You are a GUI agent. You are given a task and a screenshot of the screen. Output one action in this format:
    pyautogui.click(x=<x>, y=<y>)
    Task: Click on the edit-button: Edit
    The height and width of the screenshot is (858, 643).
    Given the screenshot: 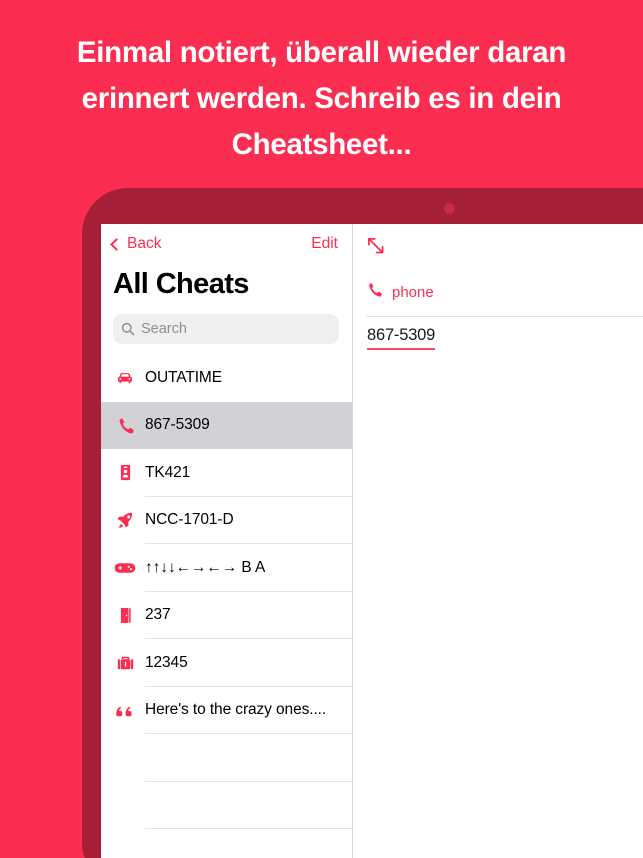 What is the action you would take?
    pyautogui.click(x=324, y=244)
    